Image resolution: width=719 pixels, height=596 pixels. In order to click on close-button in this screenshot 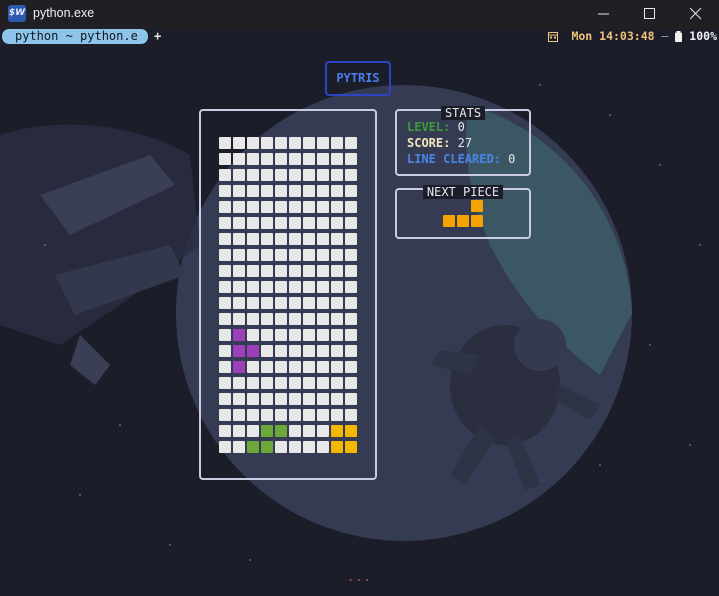, I will do `click(696, 14)`.